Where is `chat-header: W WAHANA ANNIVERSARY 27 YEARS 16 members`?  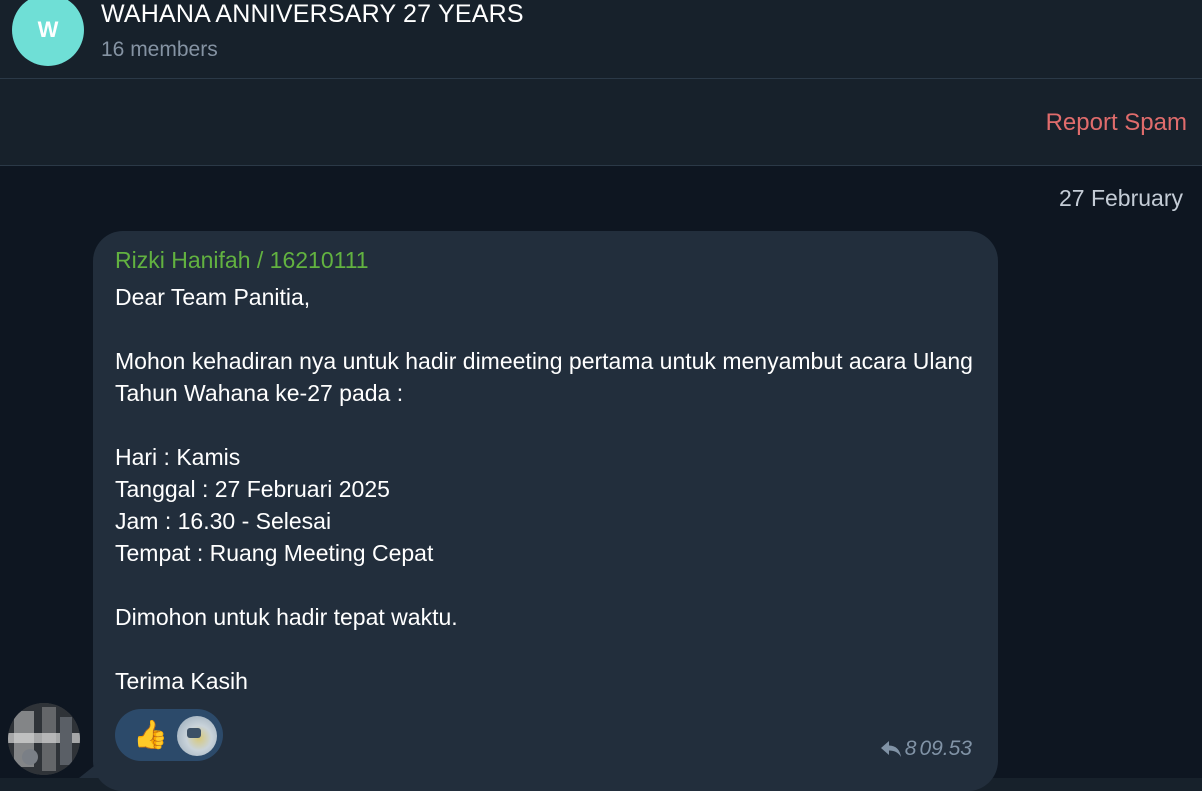
chat-header: W WAHANA ANNIVERSARY 27 YEARS 16 members is located at coordinates (601, 39).